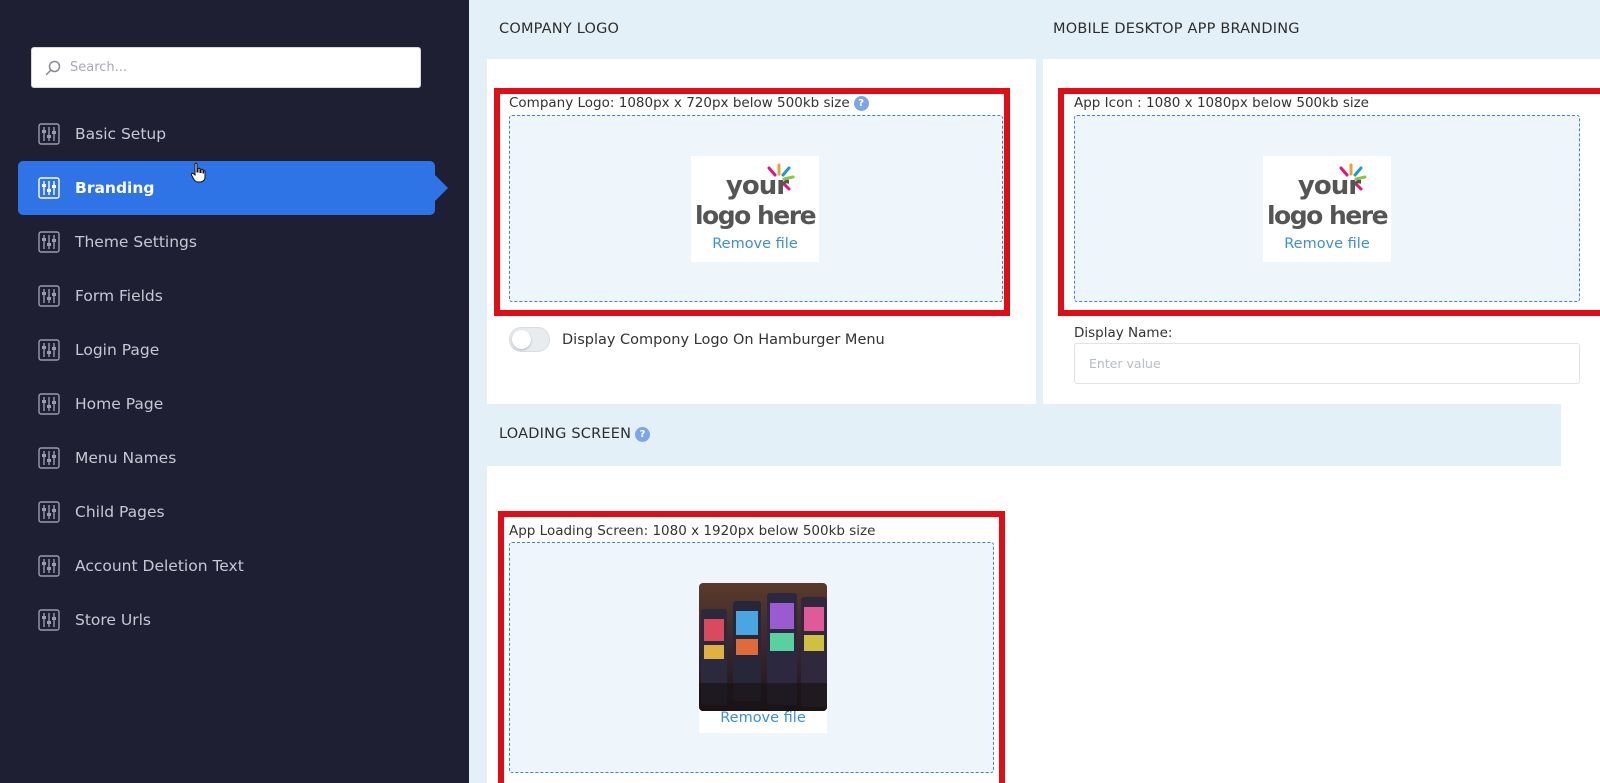  What do you see at coordinates (755, 244) in the screenshot?
I see `company-logo-remove-link: Remove file` at bounding box center [755, 244].